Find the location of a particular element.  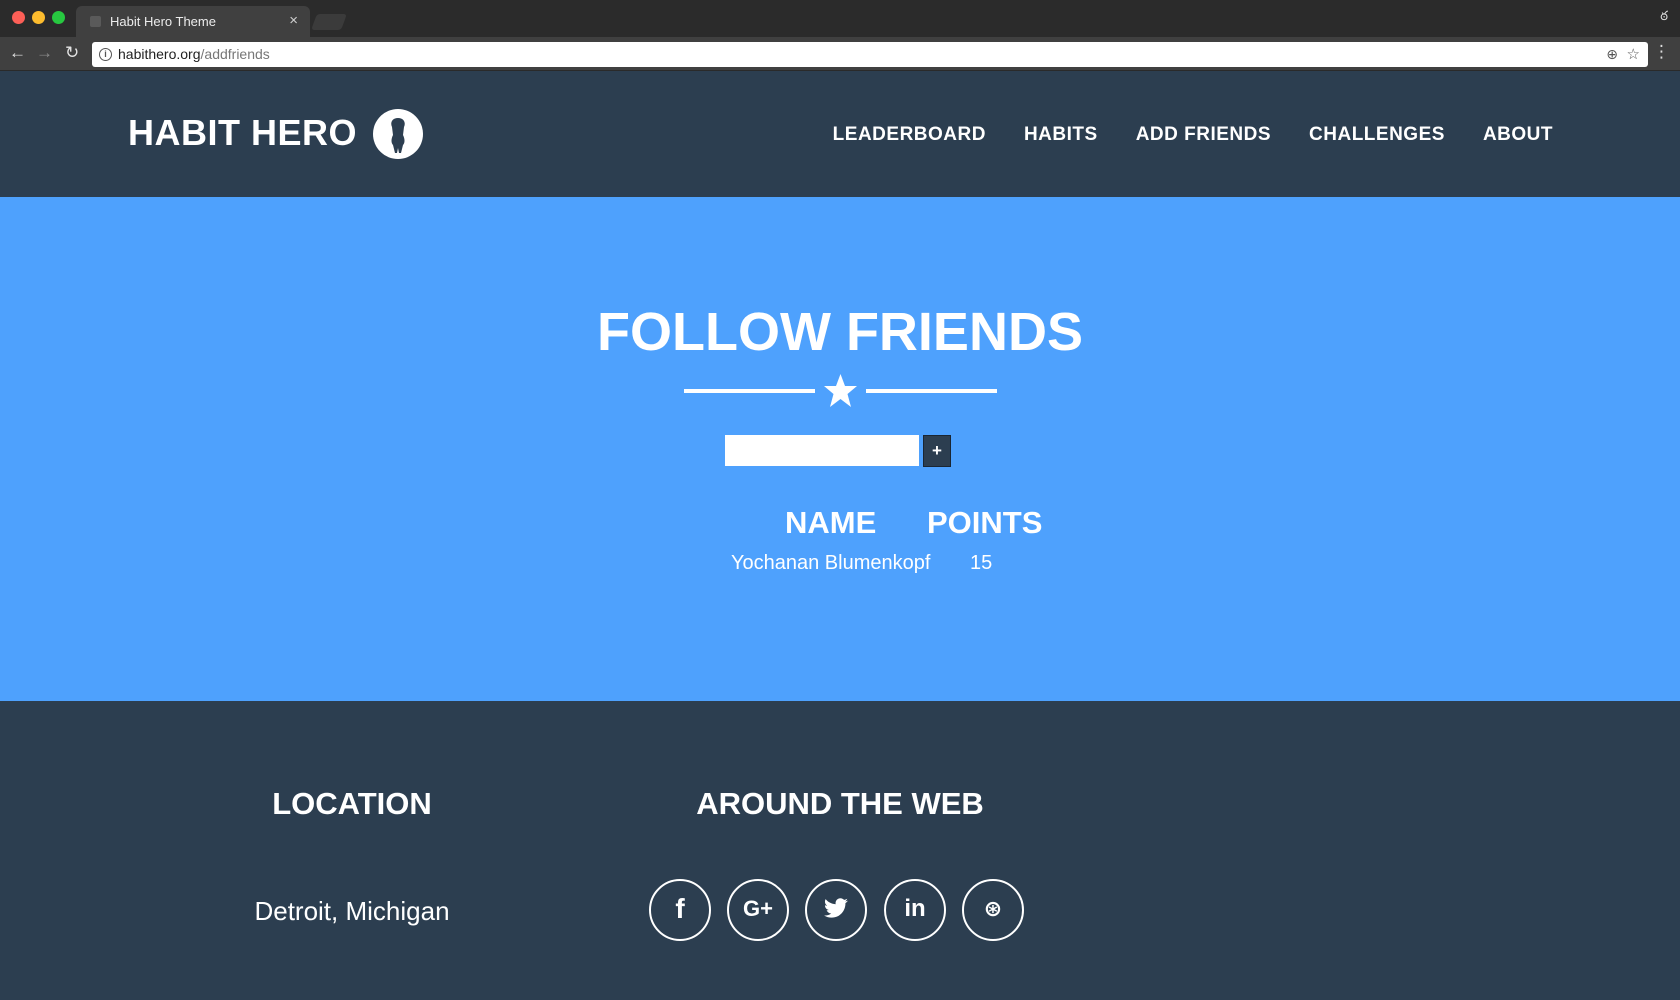

dribbble-icon: ⊛ is located at coordinates (993, 910).